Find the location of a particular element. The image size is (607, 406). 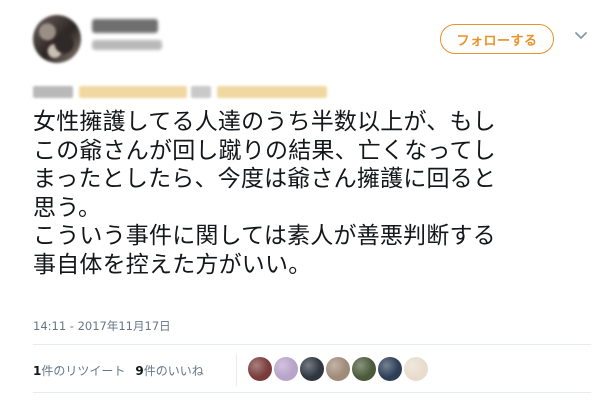

tweet-timestamp: 14:11 - 2017年11月17日 is located at coordinates (102, 326).